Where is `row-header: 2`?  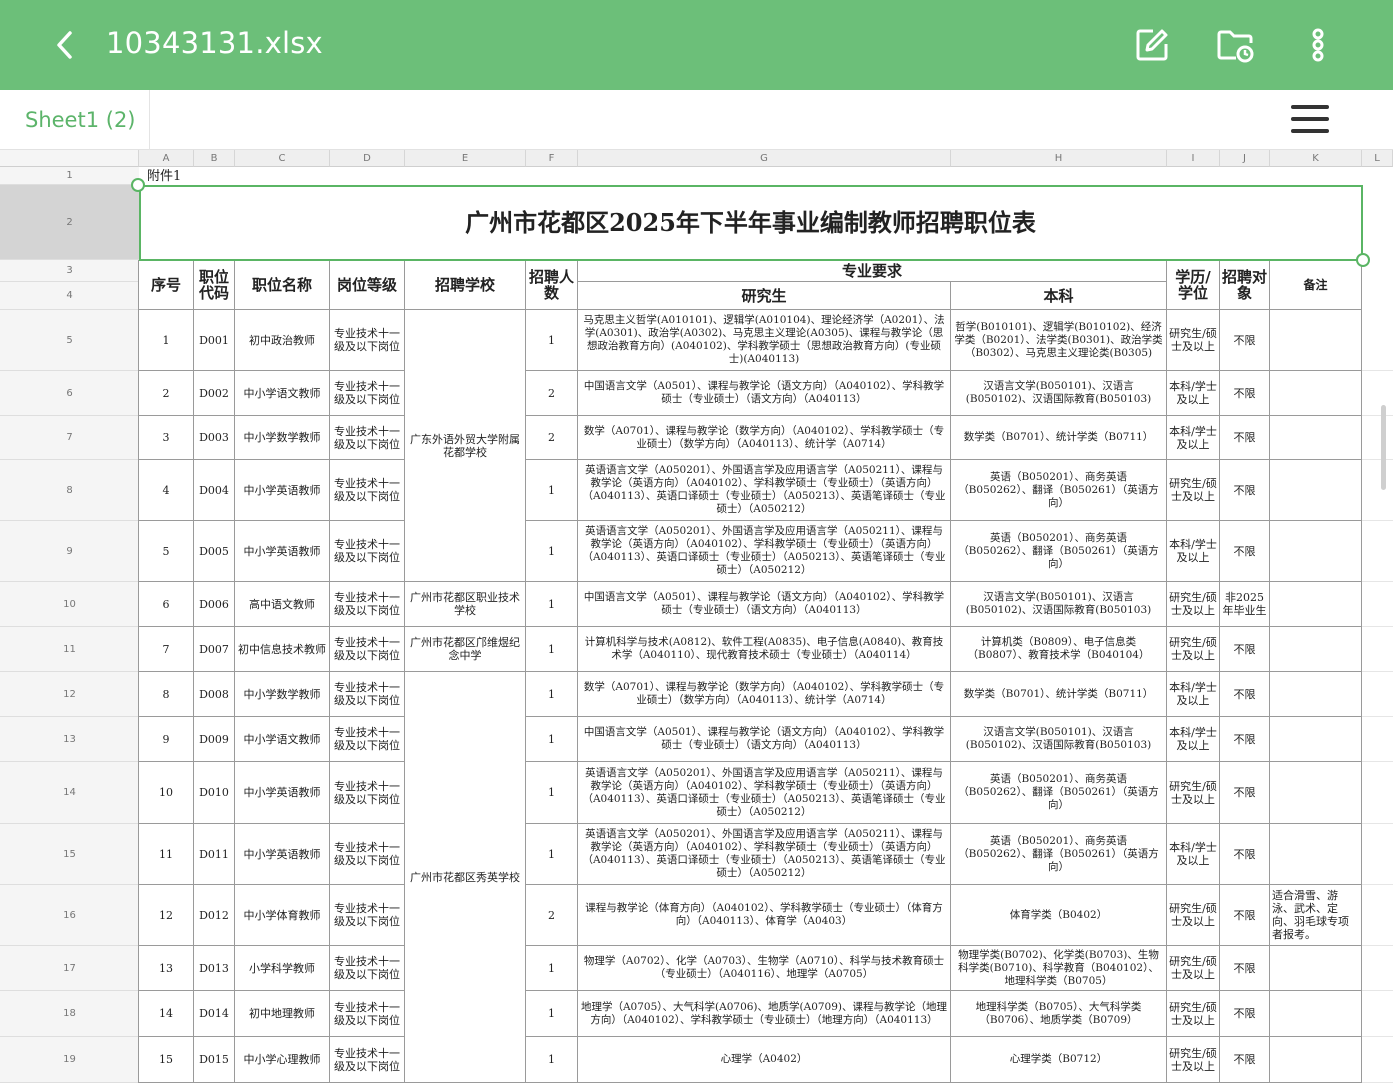
row-header: 2 is located at coordinates (69, 222).